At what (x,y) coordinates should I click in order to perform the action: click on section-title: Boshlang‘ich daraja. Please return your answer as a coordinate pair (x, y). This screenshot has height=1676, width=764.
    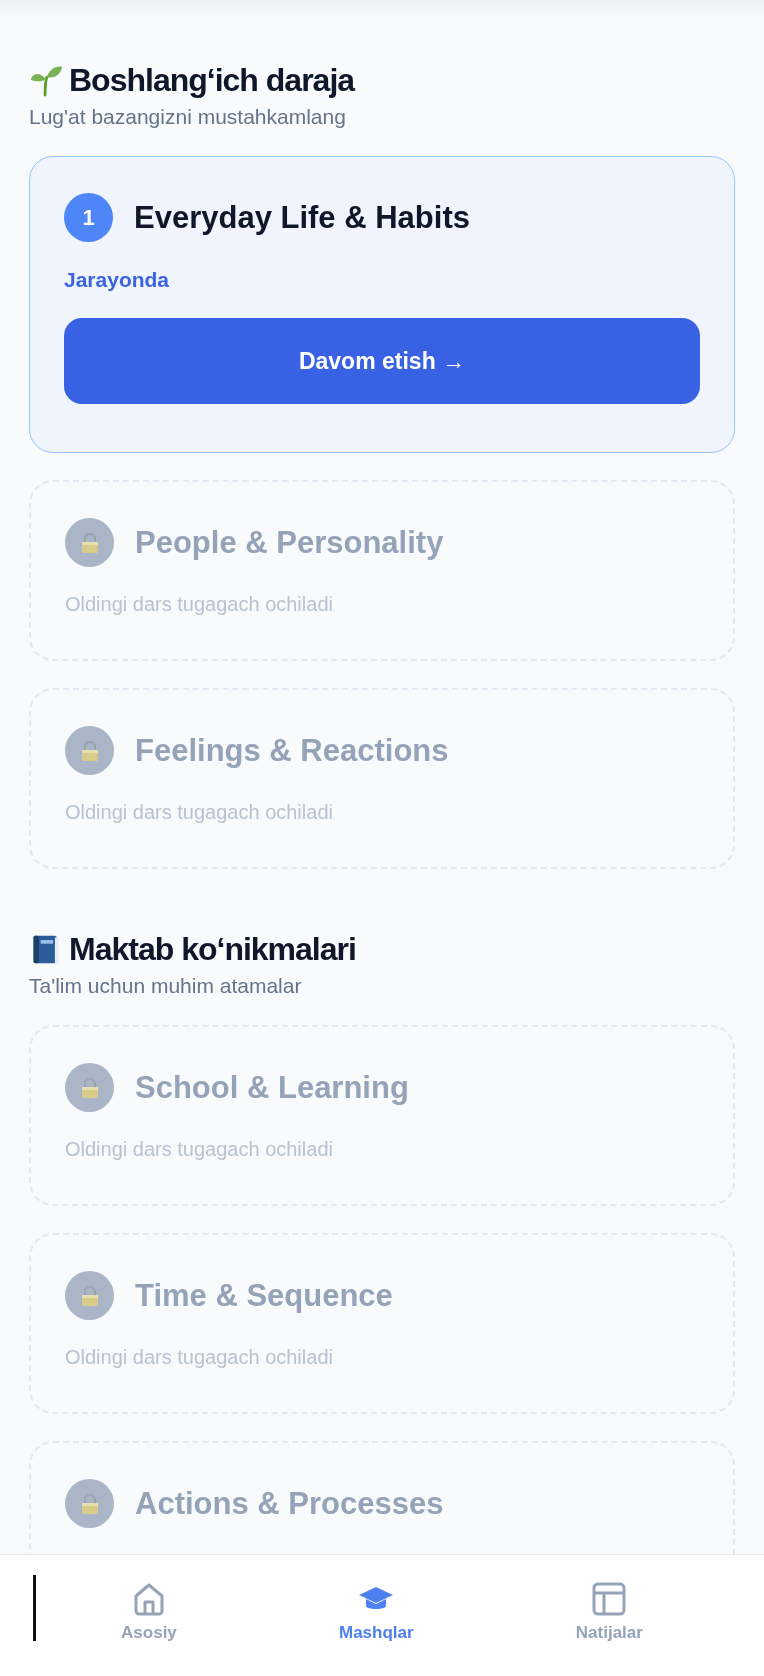
    Looking at the image, I should click on (212, 80).